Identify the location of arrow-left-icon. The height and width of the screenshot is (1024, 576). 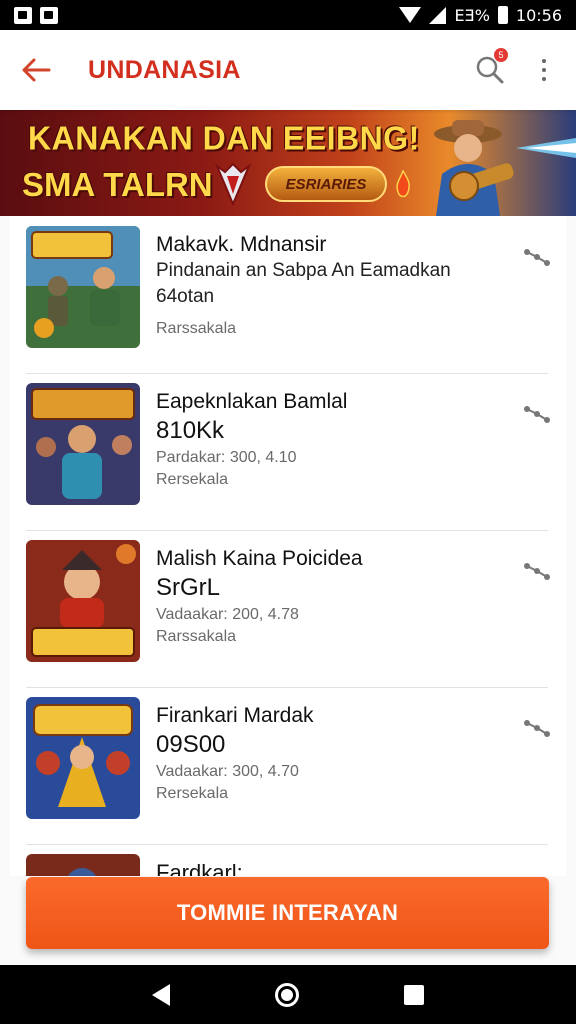
(36, 70).